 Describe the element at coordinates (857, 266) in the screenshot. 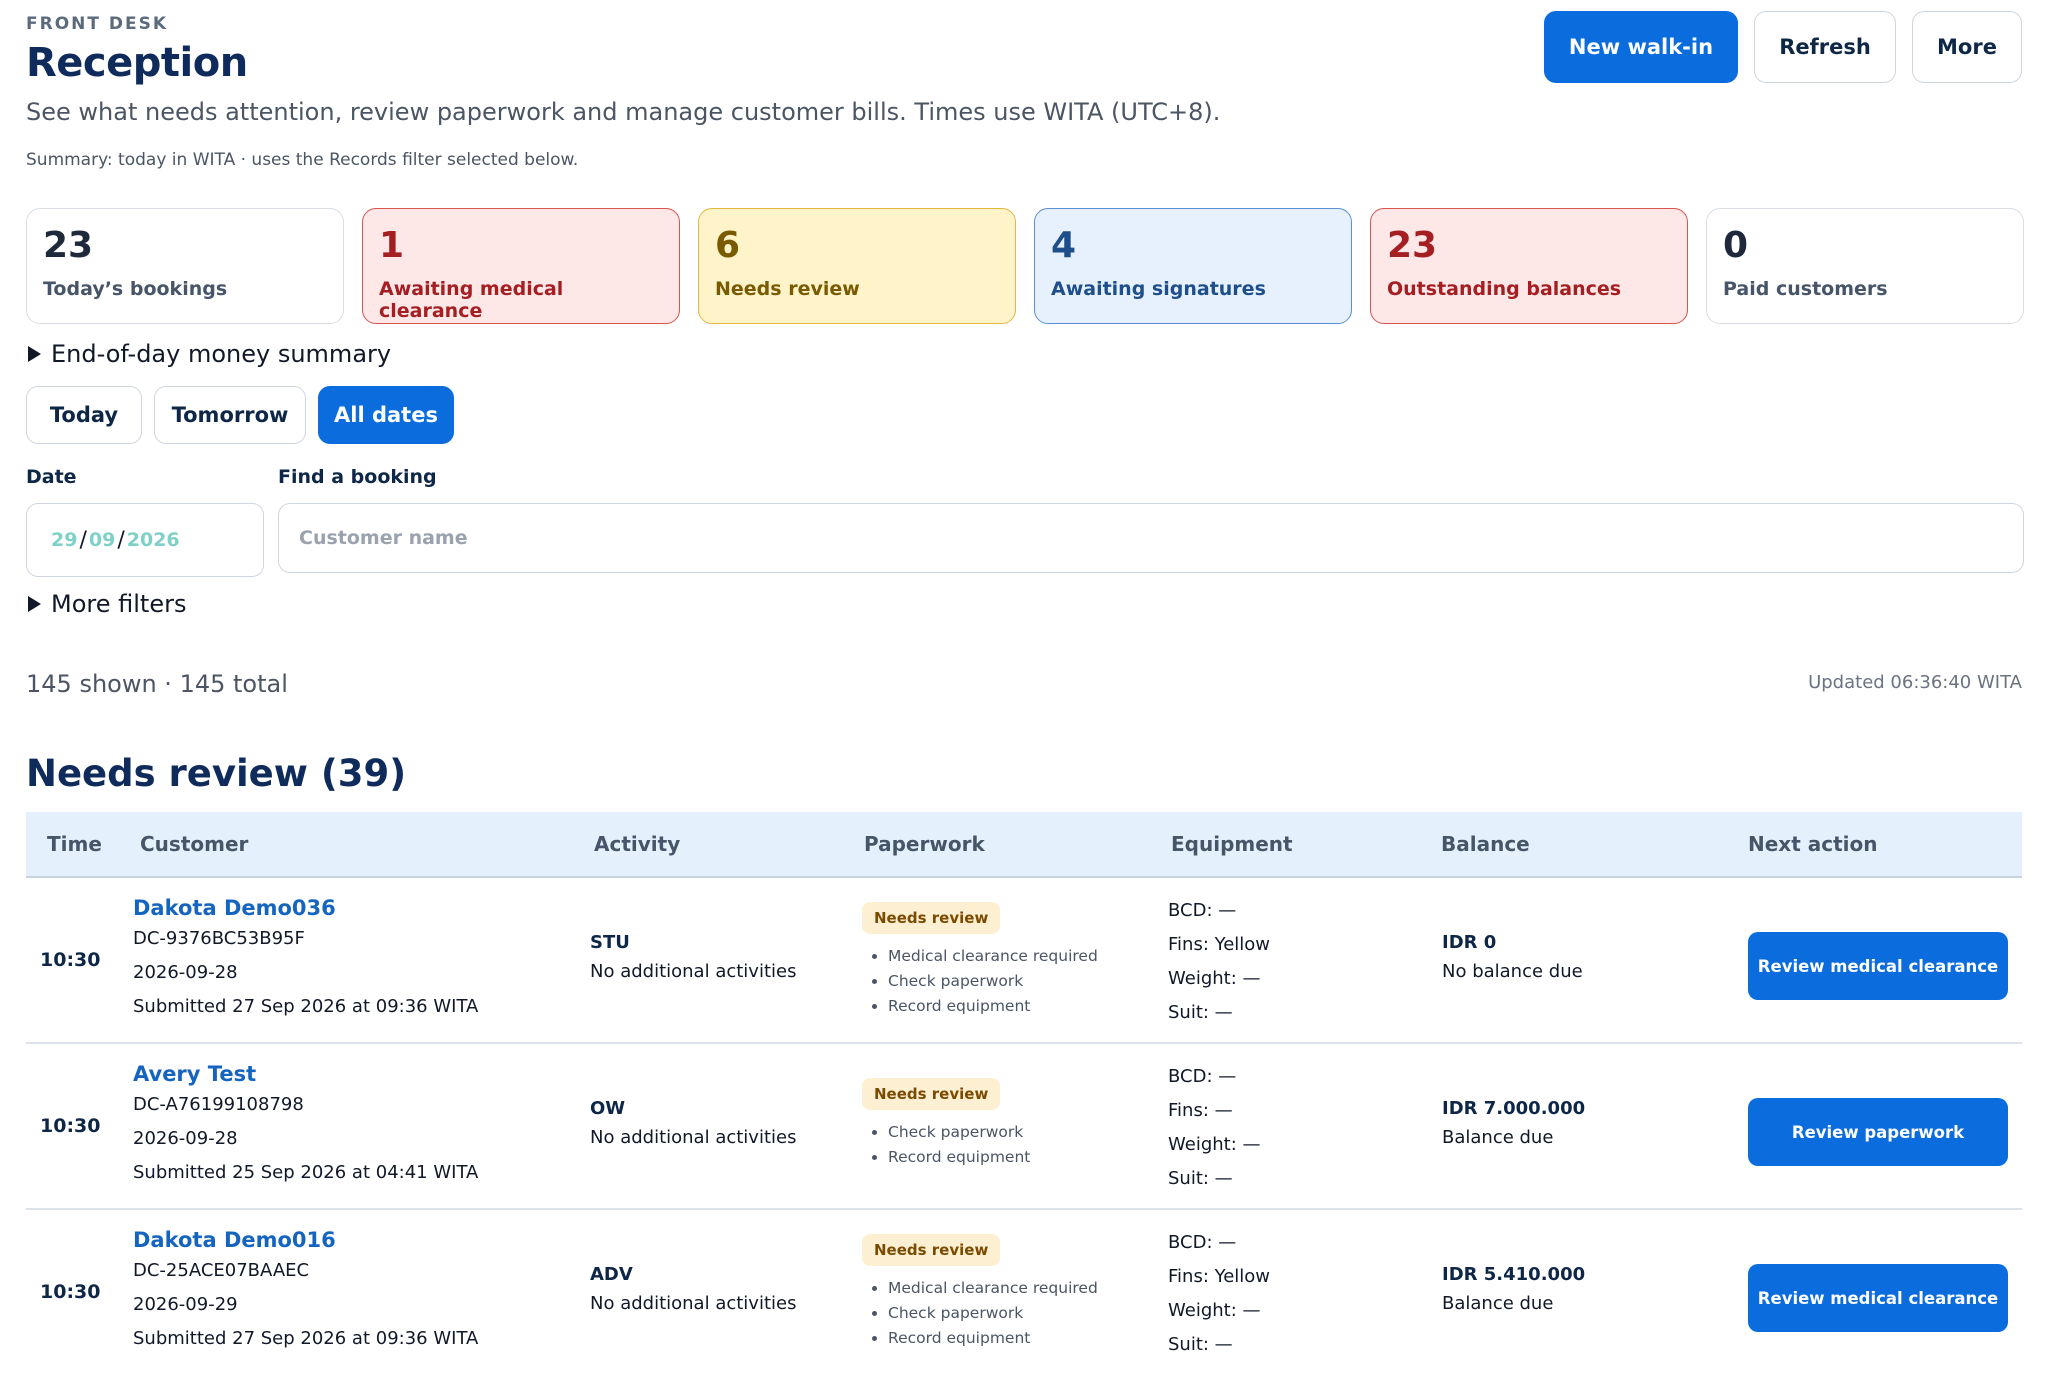

I see `stat-needs-review: 6 Needs review` at that location.